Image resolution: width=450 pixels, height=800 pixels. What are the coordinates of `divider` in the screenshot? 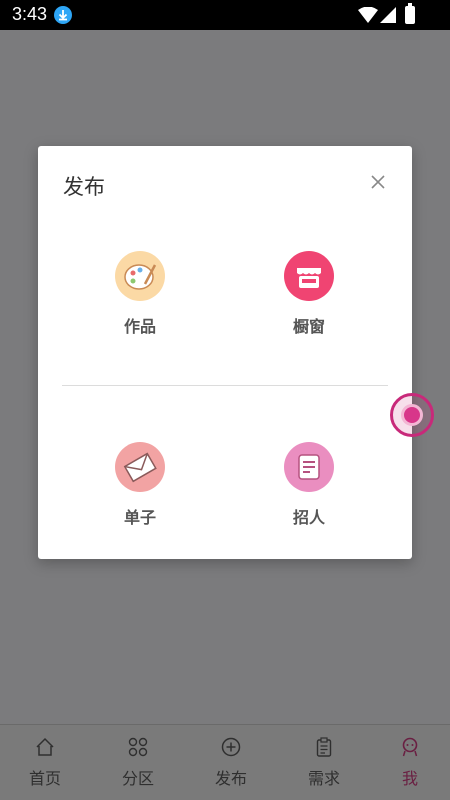 It's located at (225, 385).